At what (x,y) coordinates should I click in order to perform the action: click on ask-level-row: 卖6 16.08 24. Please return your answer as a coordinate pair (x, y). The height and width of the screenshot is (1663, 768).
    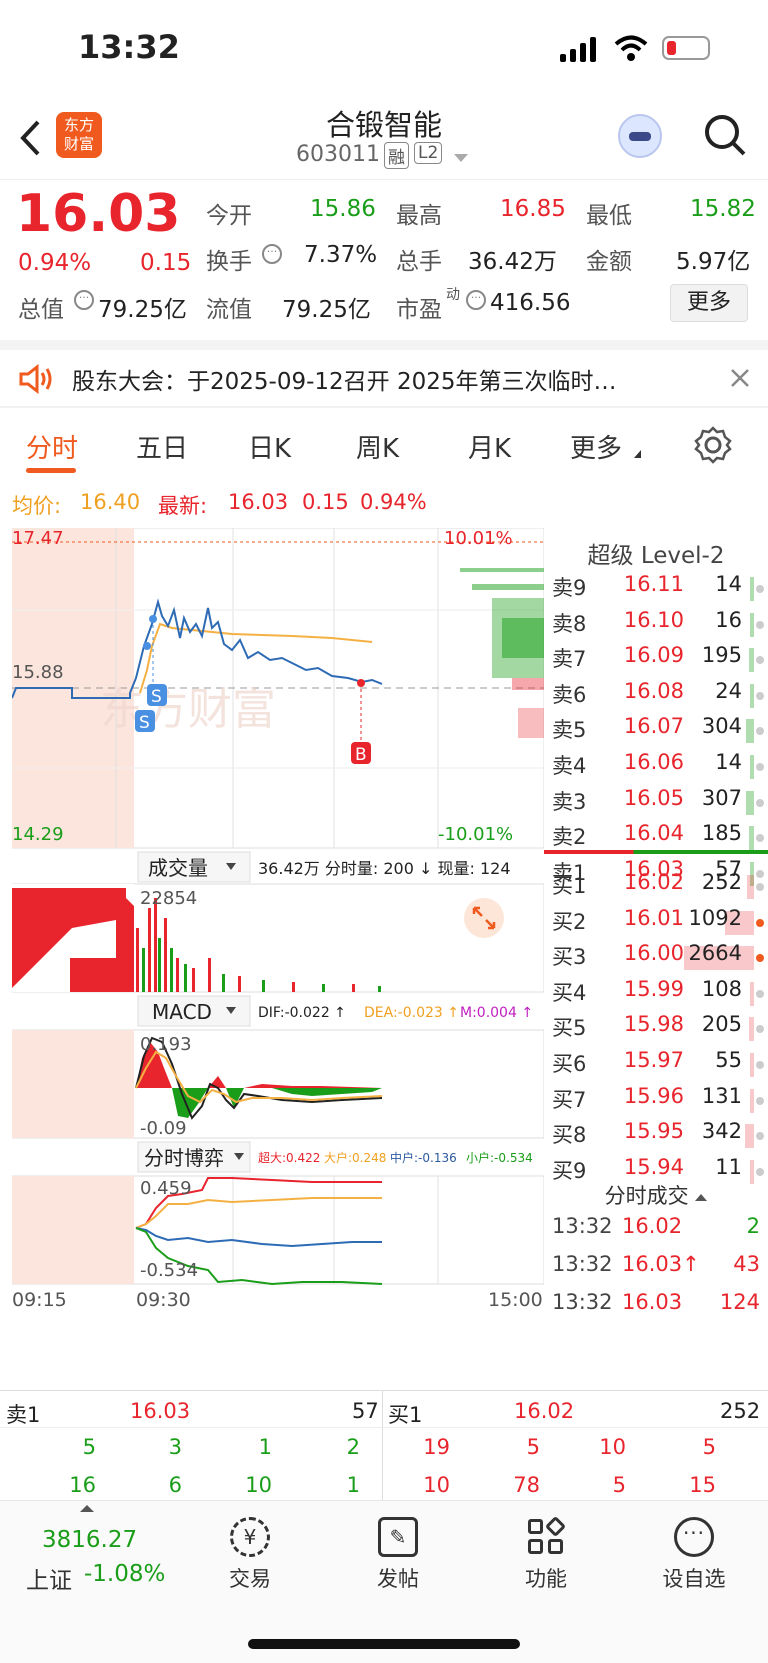
    Looking at the image, I should click on (656, 696).